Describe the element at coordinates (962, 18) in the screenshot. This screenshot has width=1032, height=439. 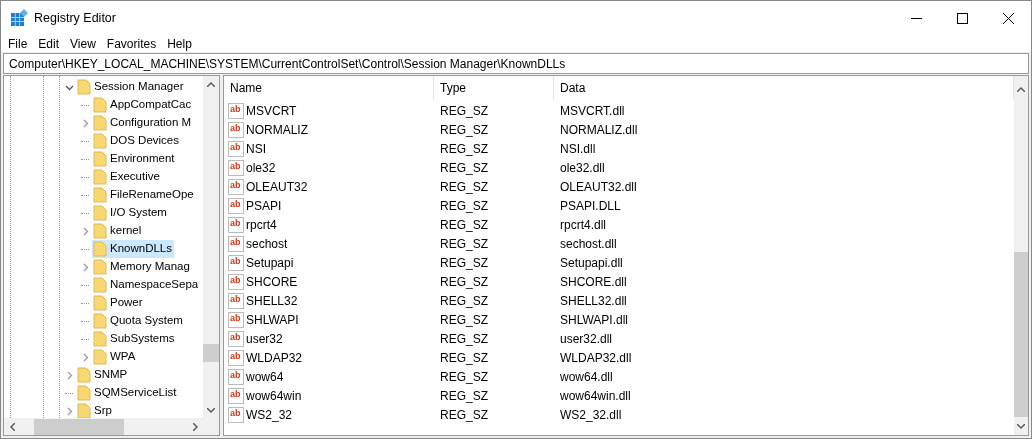
I see `maximize-icon` at that location.